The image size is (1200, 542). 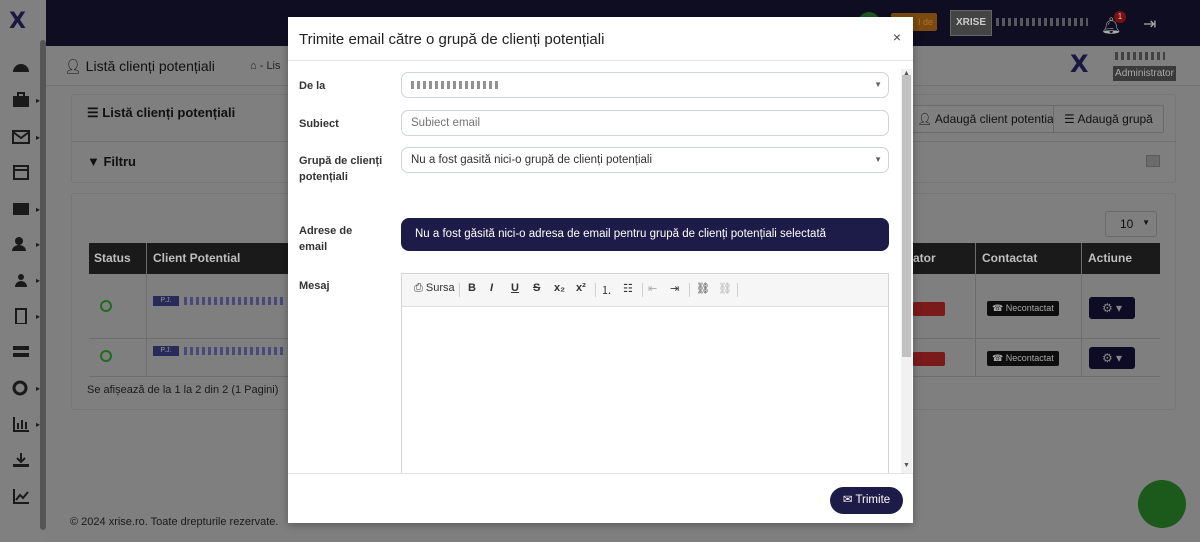 I want to click on scroll-down-icon: ▼, so click(x=906, y=465).